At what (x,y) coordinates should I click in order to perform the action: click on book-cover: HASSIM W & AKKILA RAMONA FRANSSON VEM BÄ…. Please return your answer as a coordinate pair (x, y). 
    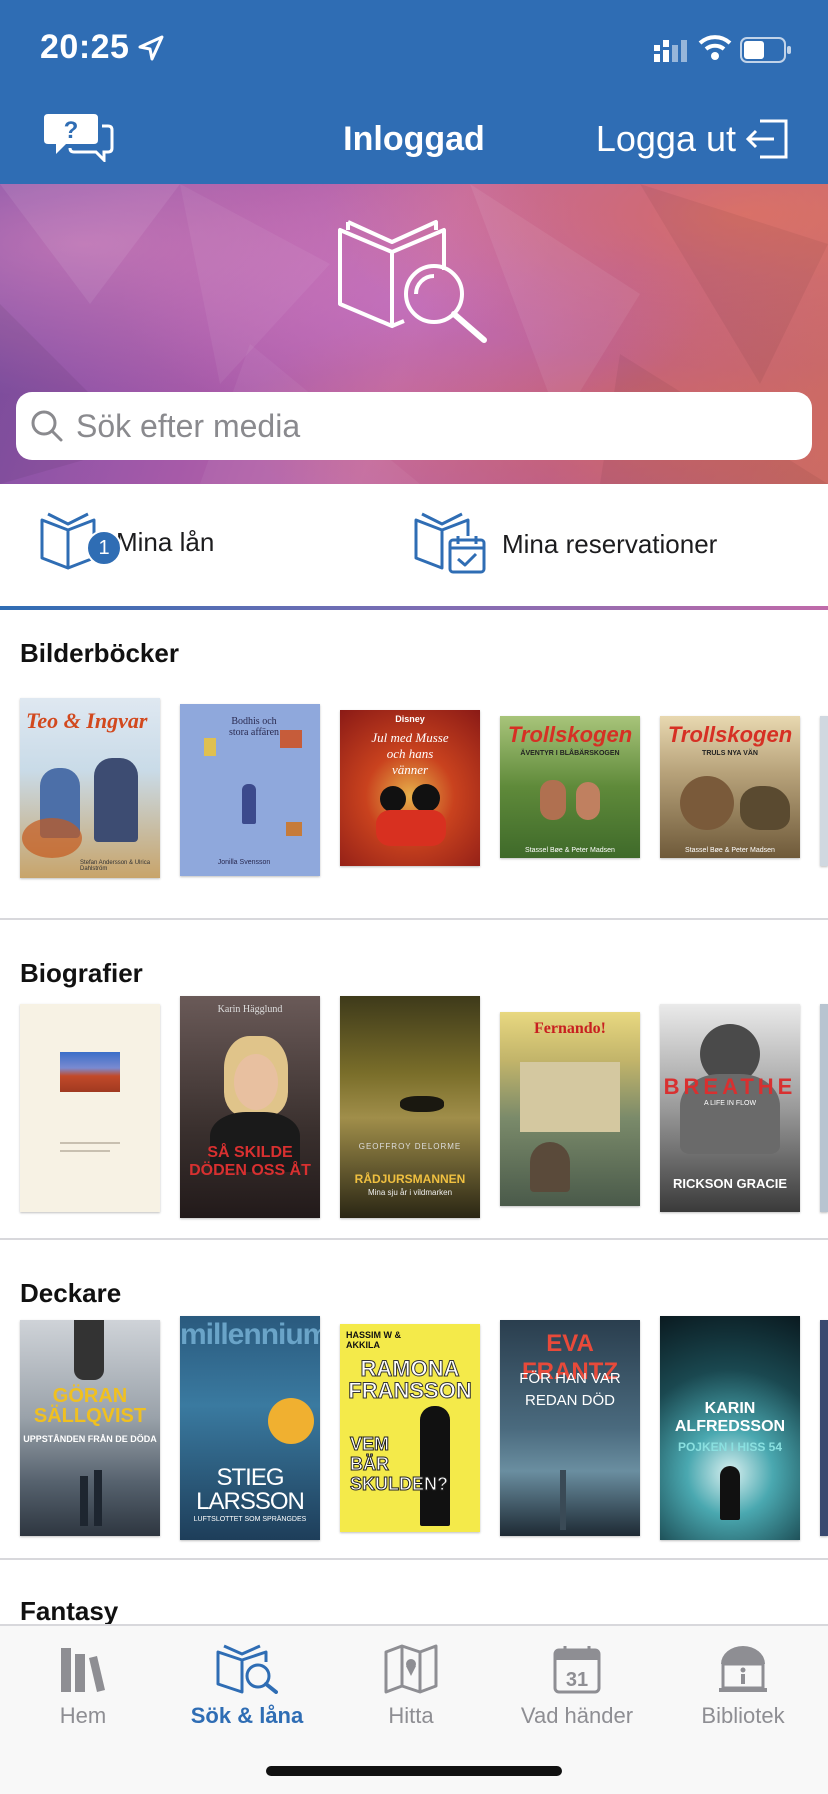
    Looking at the image, I should click on (410, 1428).